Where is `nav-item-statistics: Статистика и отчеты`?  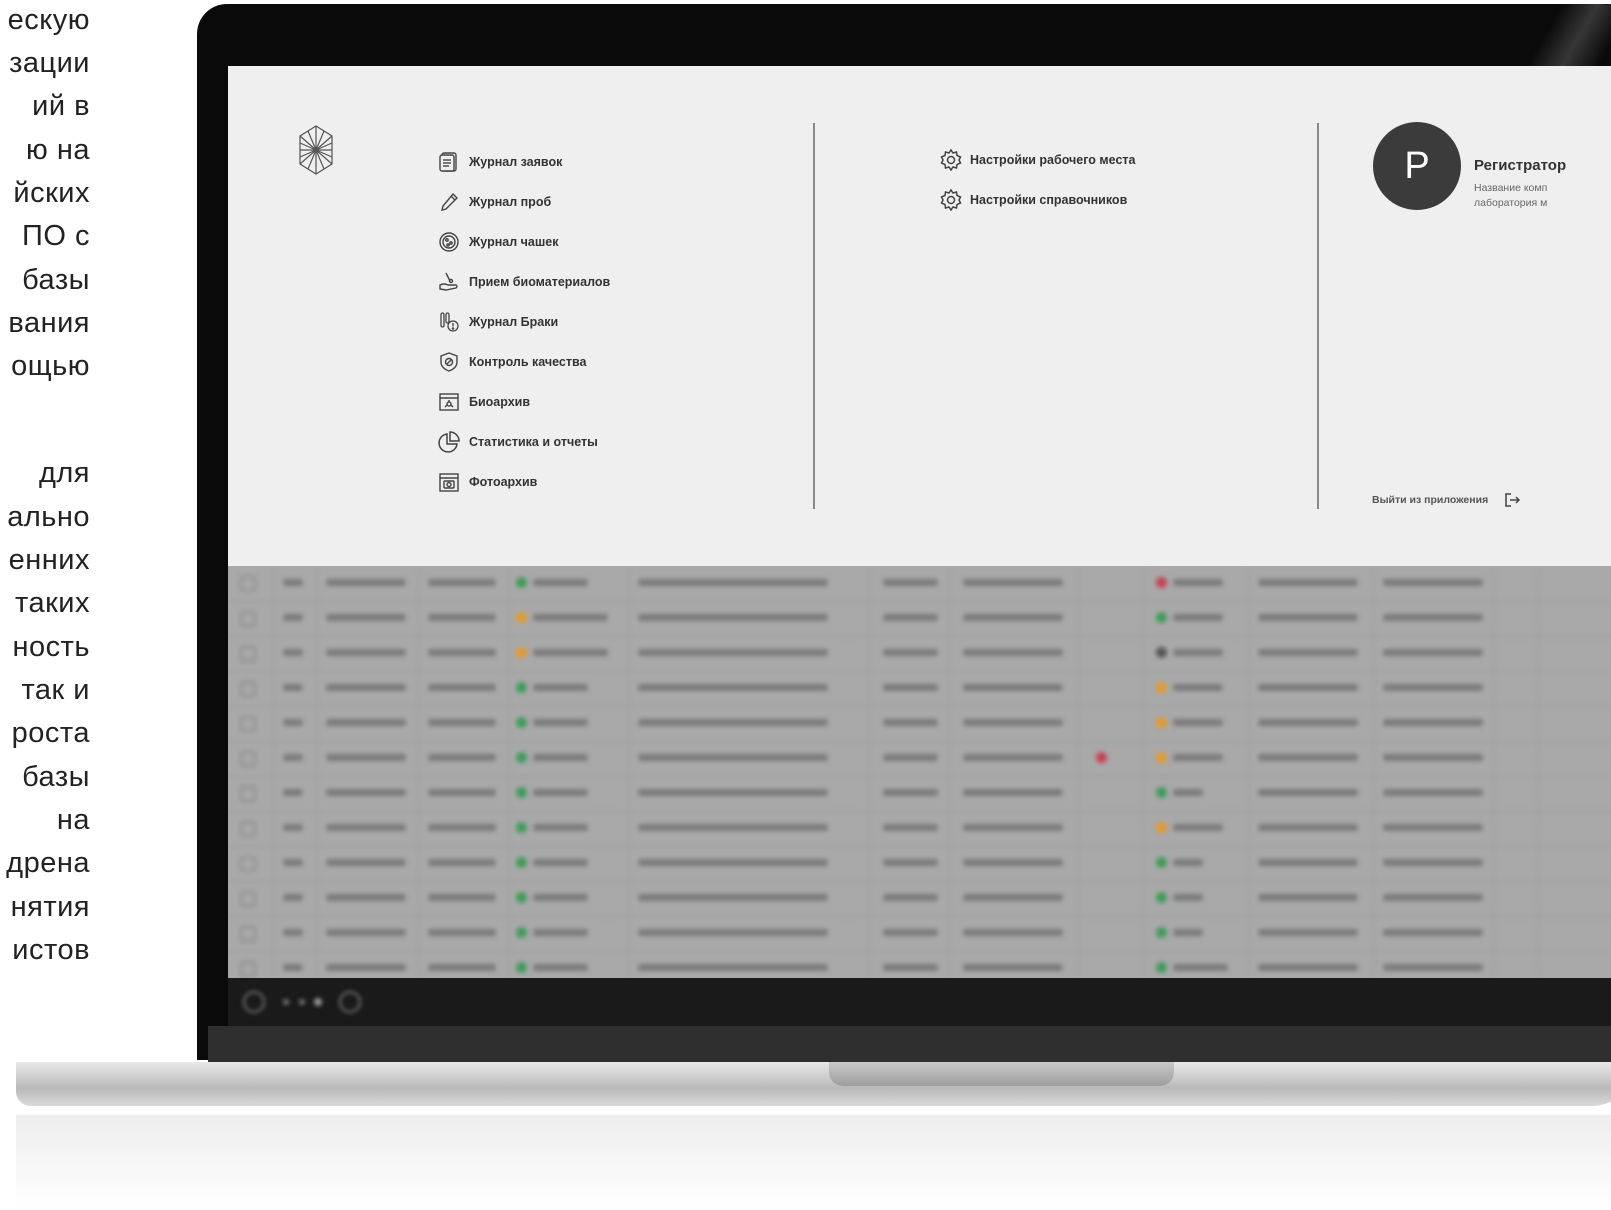 nav-item-statistics: Статистика и отчеты is located at coordinates (523, 442).